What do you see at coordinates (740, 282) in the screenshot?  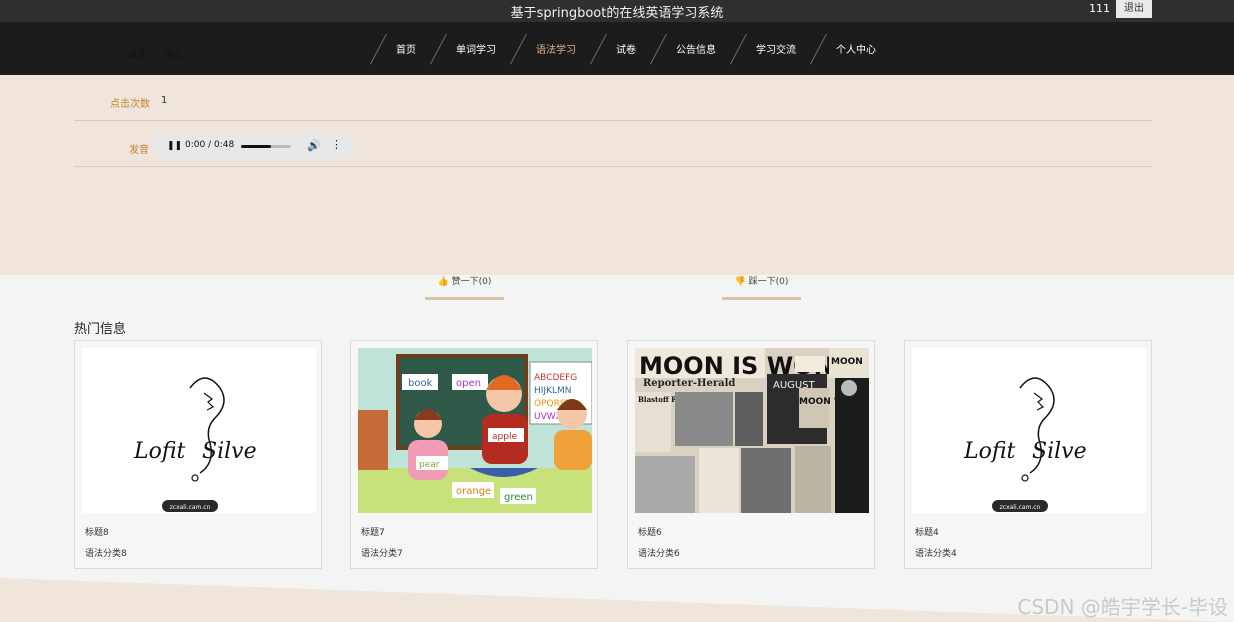 I see `thumbs-down-icon: 👎` at bounding box center [740, 282].